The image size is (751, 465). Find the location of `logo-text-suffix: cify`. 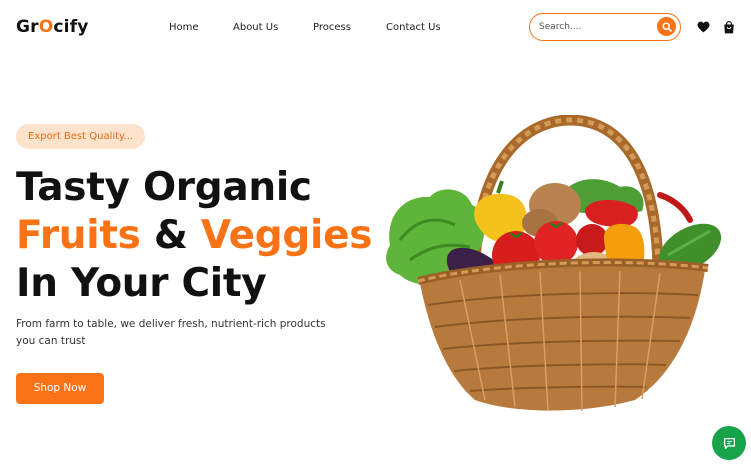

logo-text-suffix: cify is located at coordinates (71, 27).